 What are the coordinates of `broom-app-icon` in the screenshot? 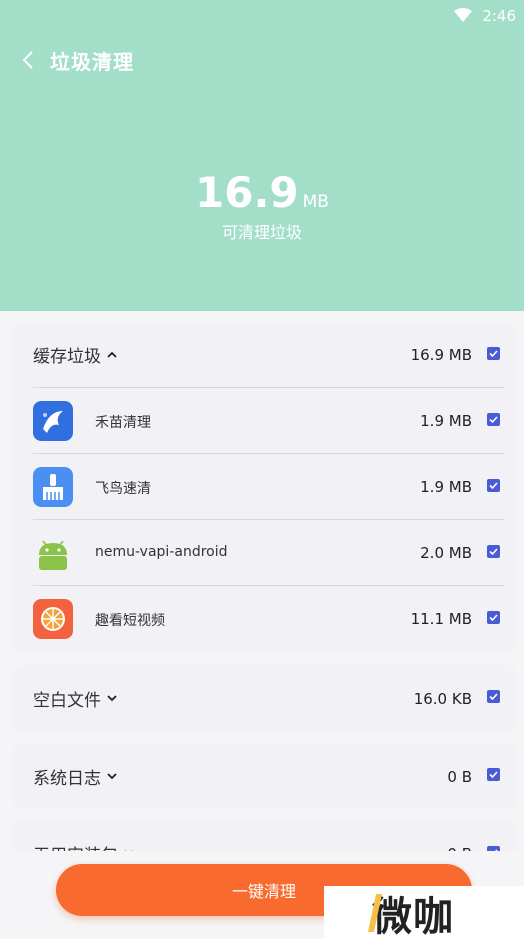 It's located at (53, 487).